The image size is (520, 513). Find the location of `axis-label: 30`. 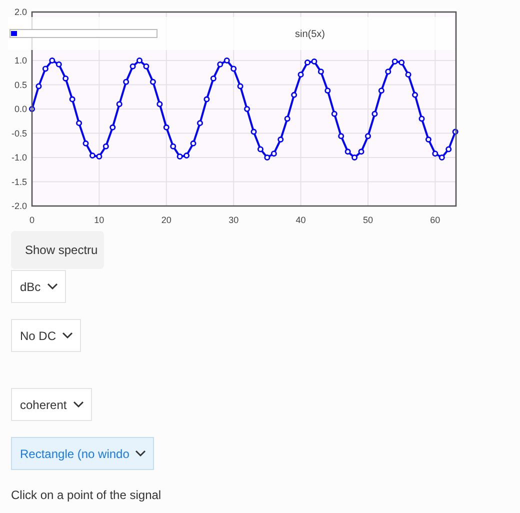

axis-label: 30 is located at coordinates (233, 220).